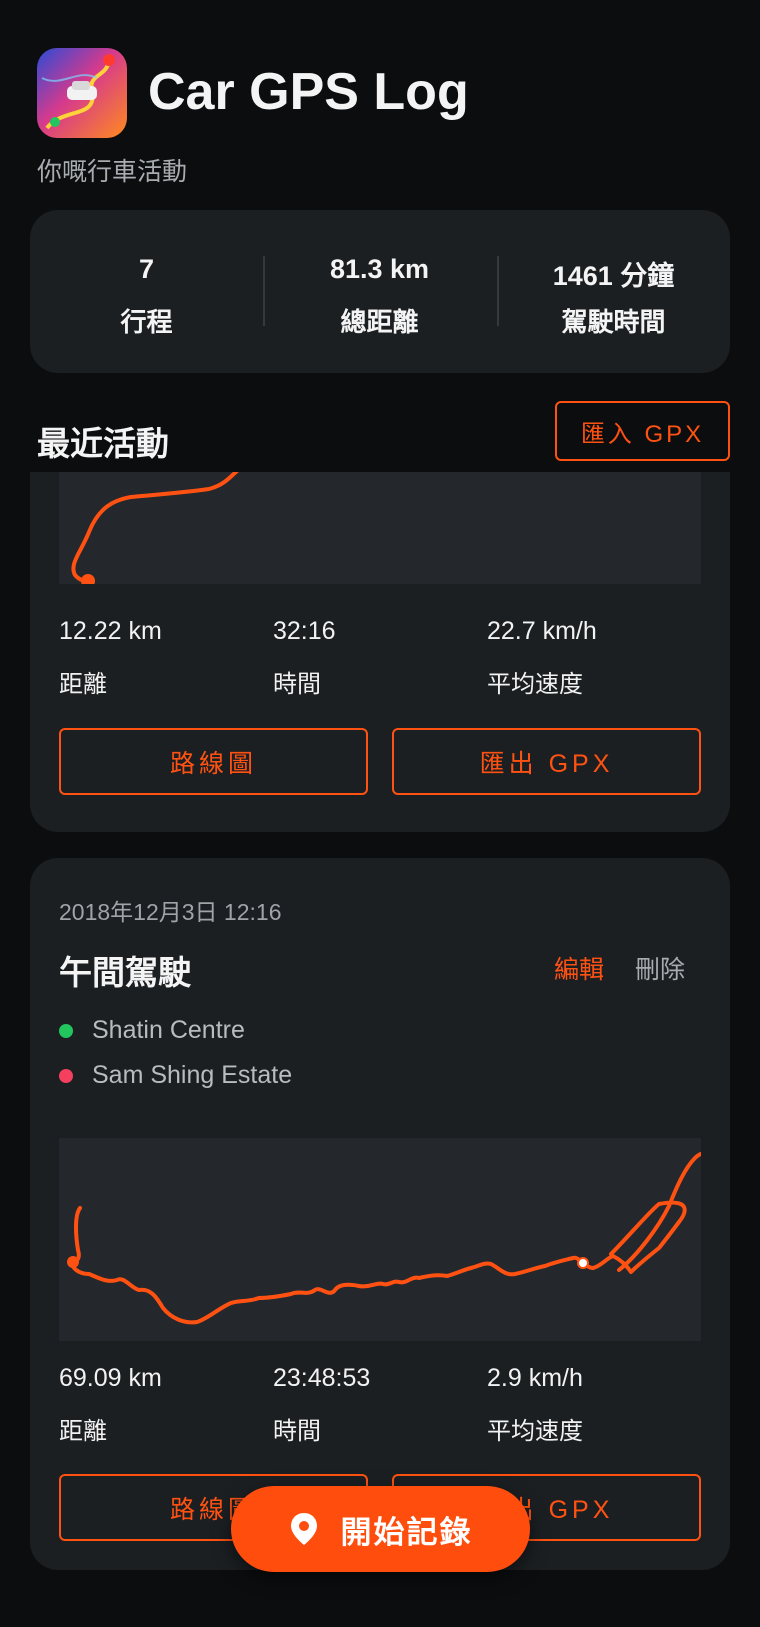  I want to click on import-gpx-button: 匯入 GPX, so click(642, 431).